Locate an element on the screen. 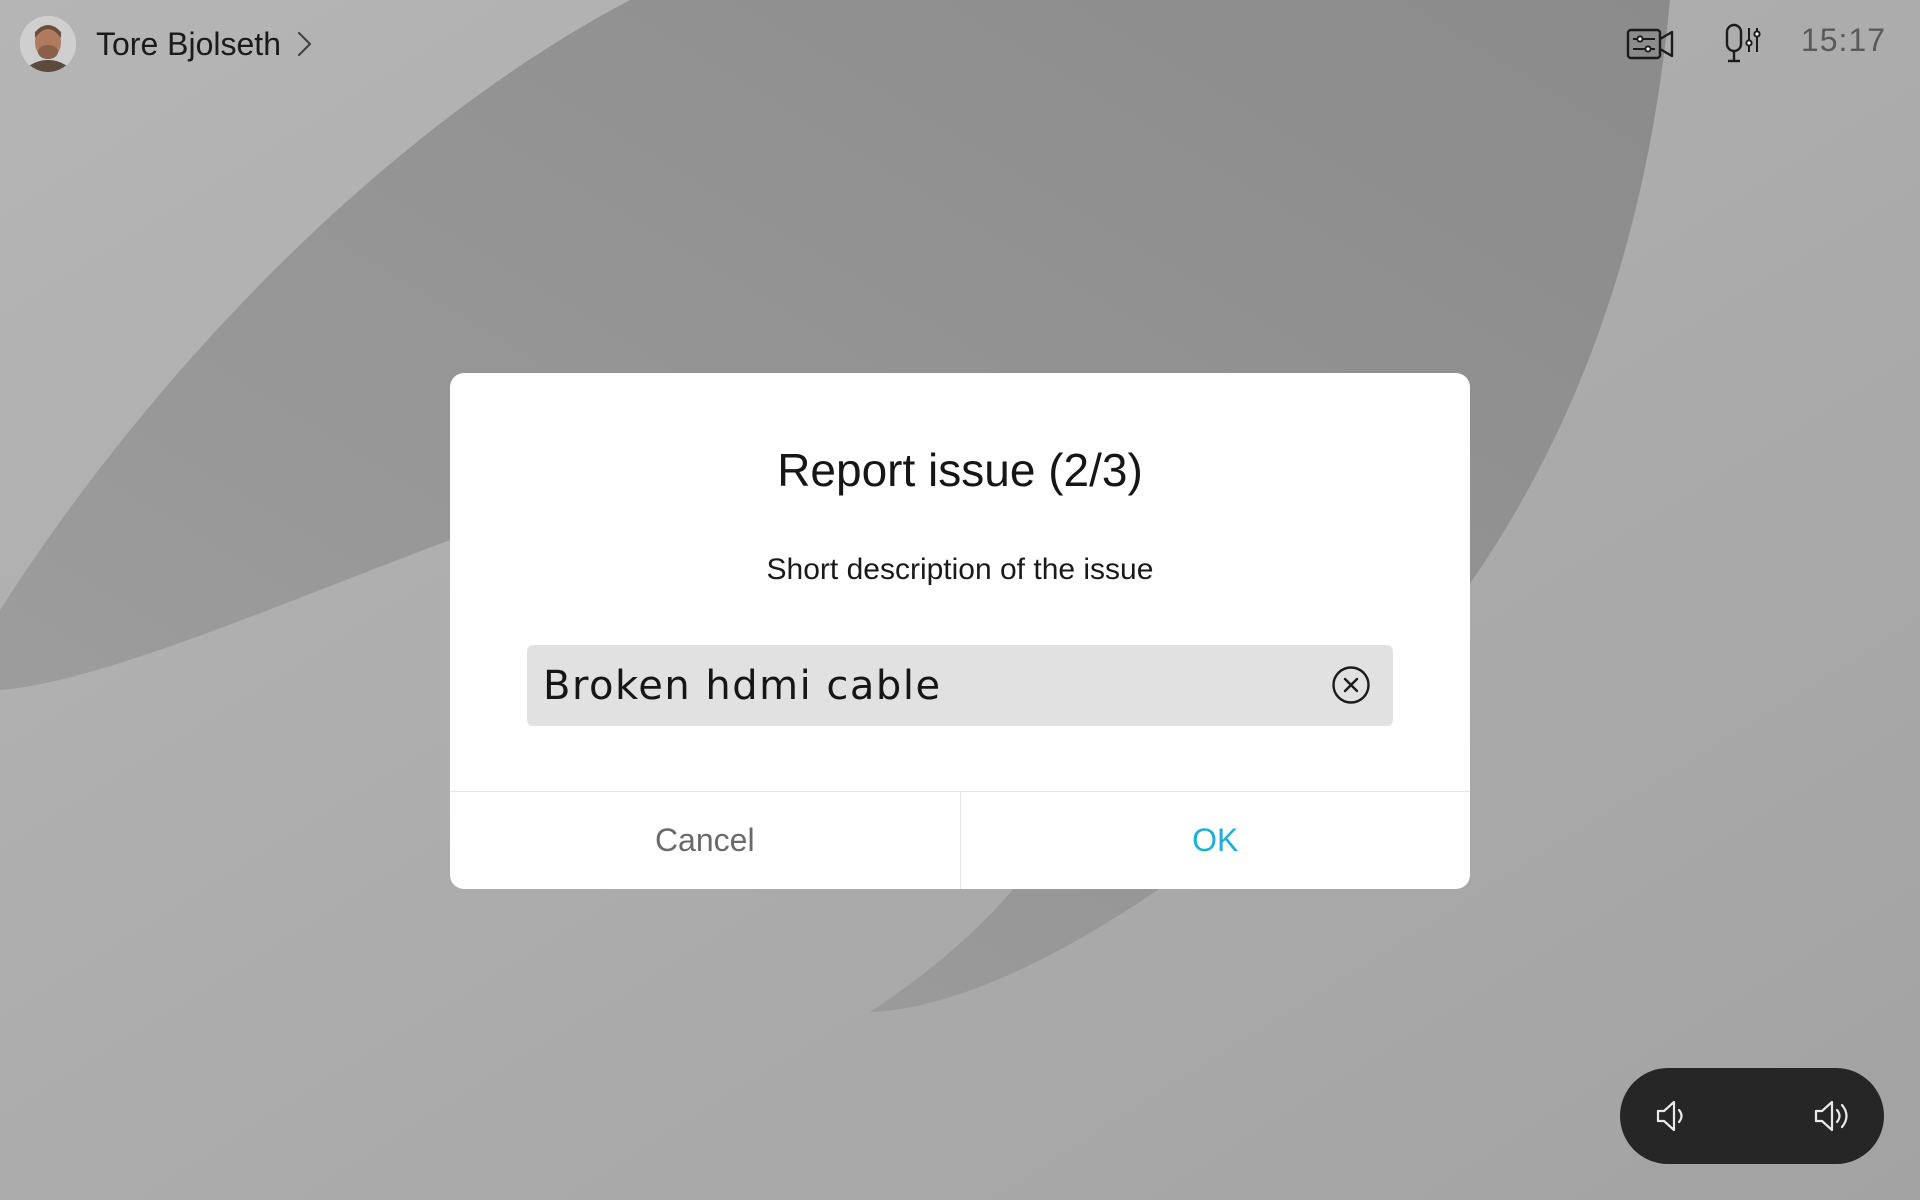  dialog-title: Report issue (2/3) is located at coordinates (960, 470).